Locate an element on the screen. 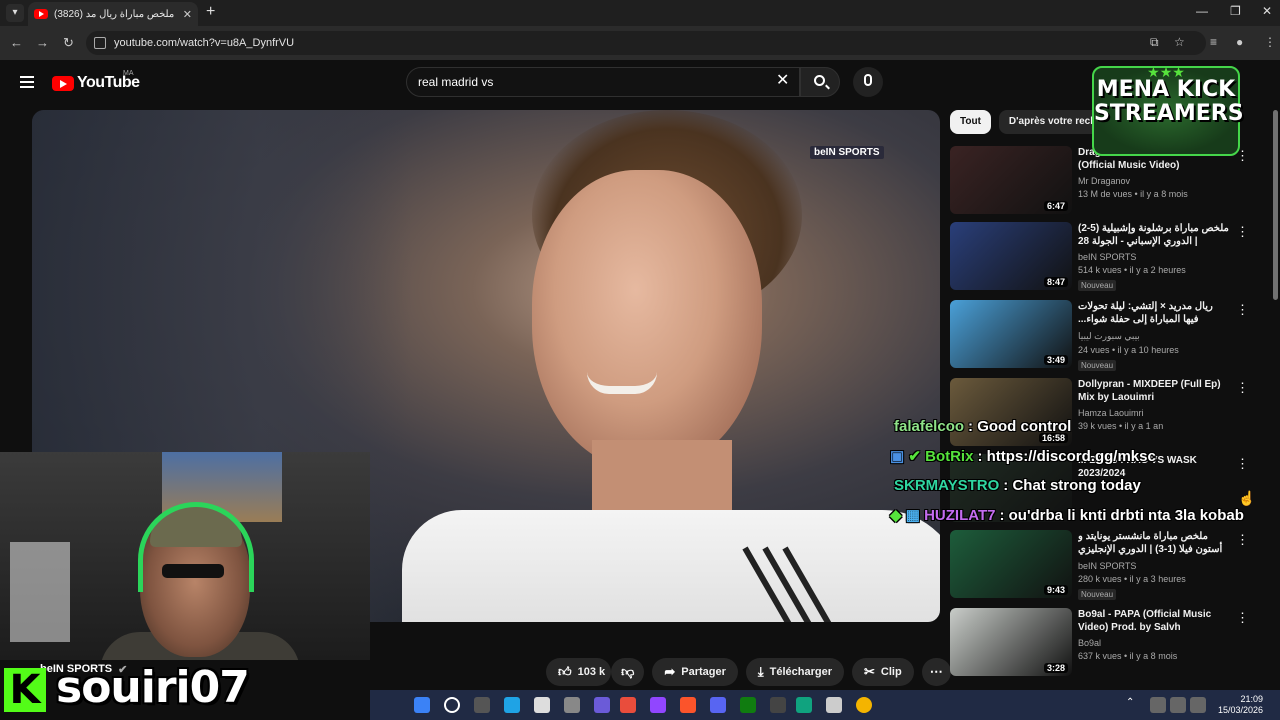 Image resolution: width=1280 pixels, height=720 pixels. taskbar-clock: 21:09 15/03/2026 is located at coordinates (1240, 705).